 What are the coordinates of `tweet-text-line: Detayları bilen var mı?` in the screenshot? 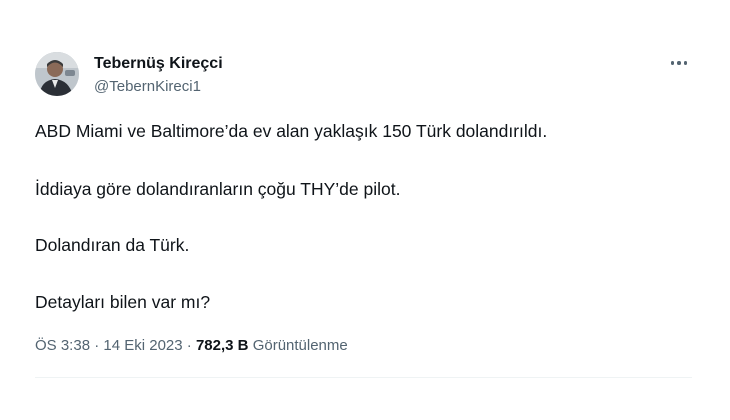 It's located at (123, 302).